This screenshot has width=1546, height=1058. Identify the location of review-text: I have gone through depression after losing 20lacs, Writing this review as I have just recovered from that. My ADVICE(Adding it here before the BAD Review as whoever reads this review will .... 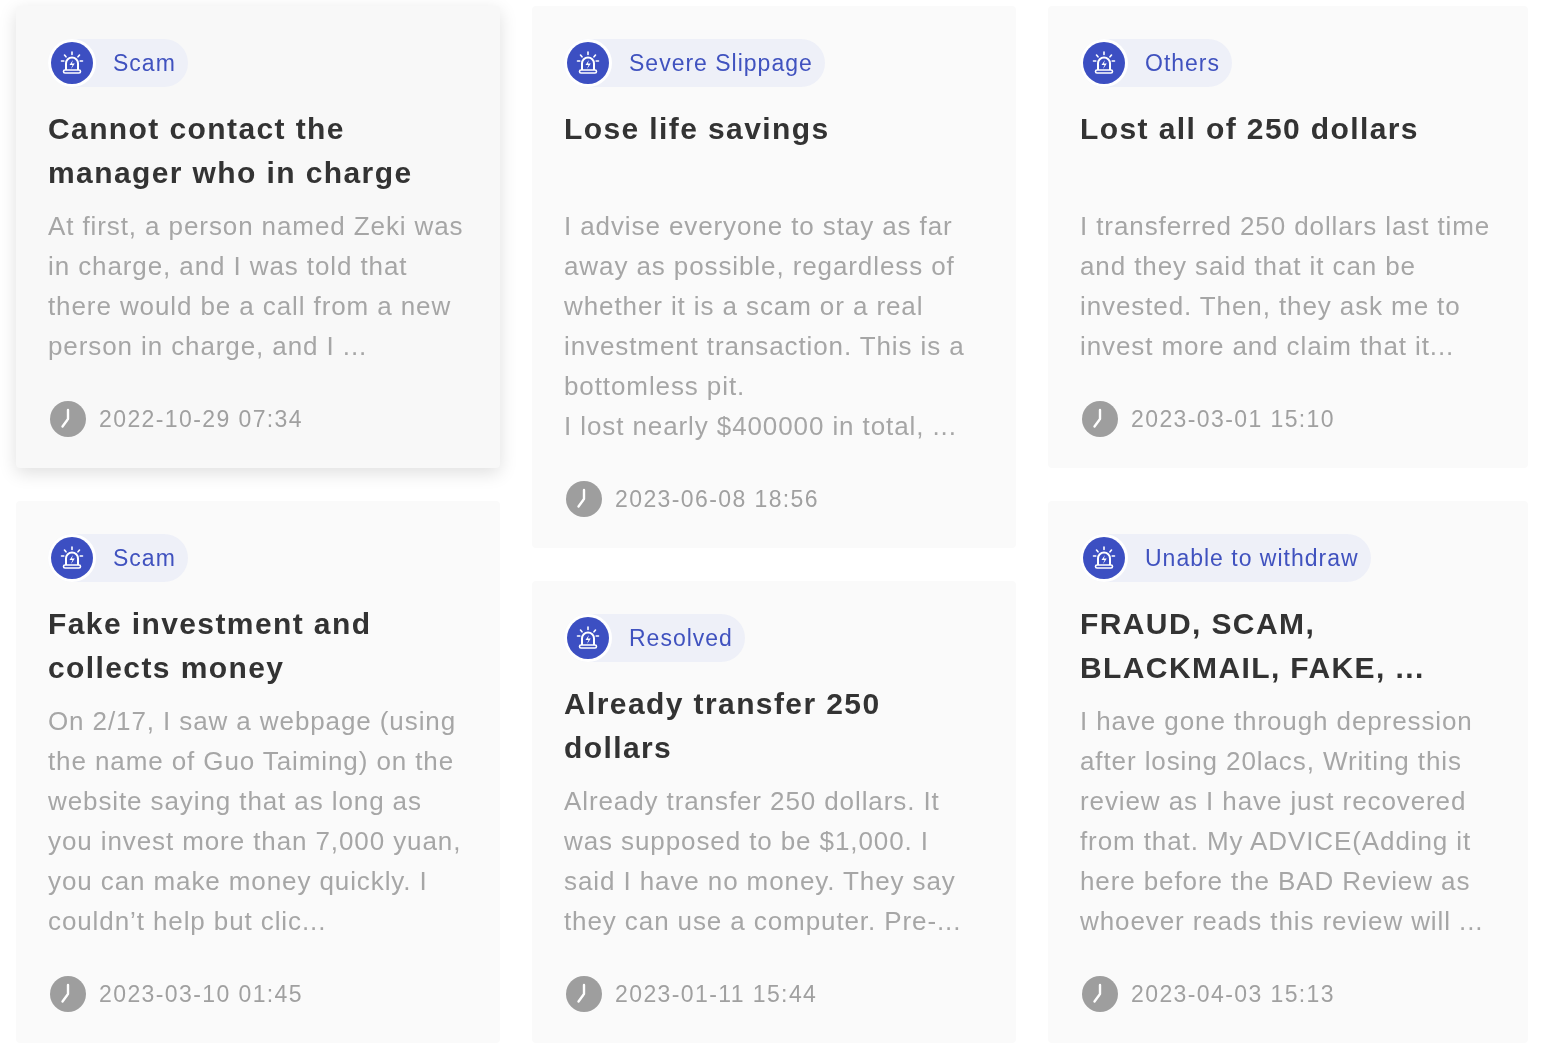
(1282, 821).